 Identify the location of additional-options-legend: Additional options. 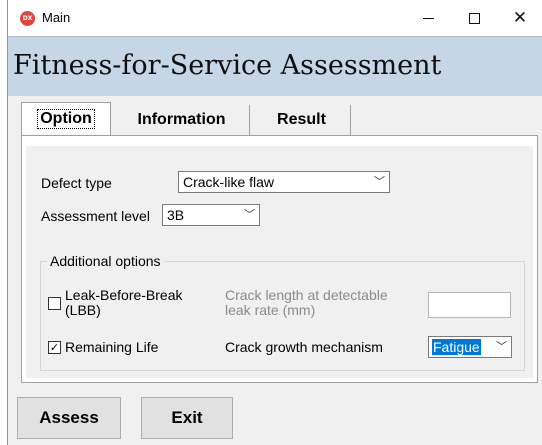
(105, 261).